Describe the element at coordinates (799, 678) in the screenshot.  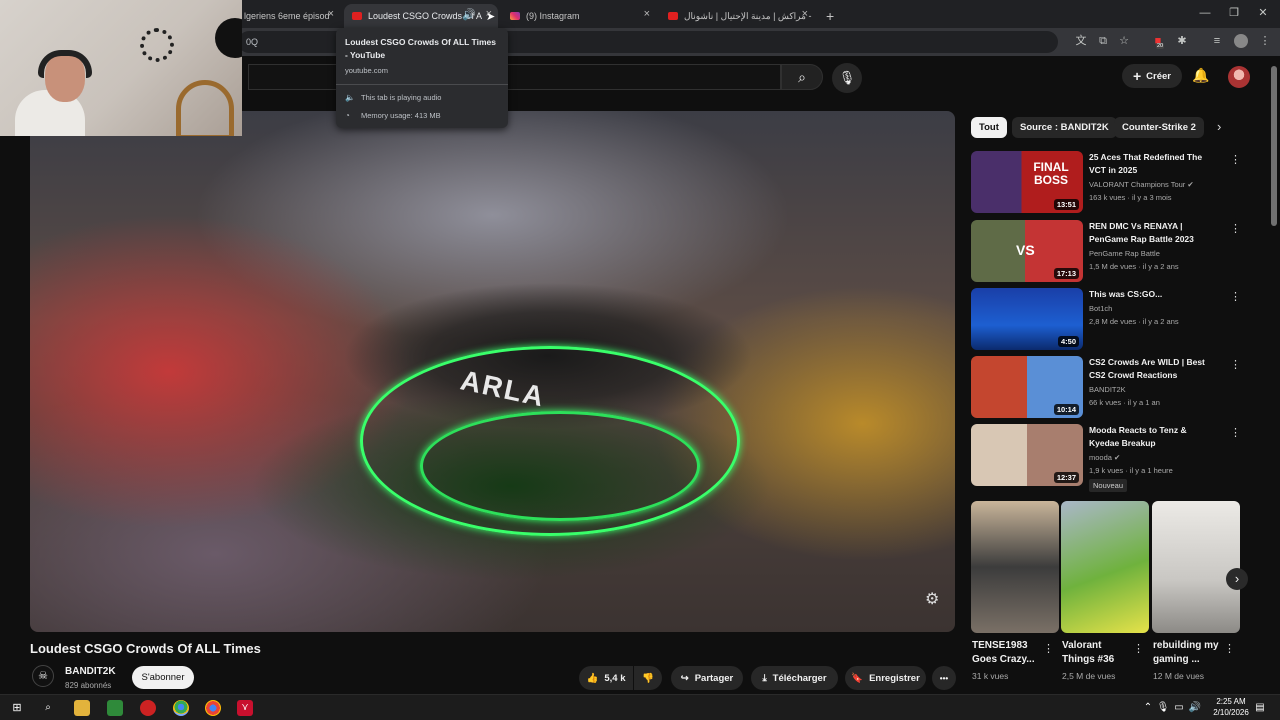
I see `download-label: Télécharger` at that location.